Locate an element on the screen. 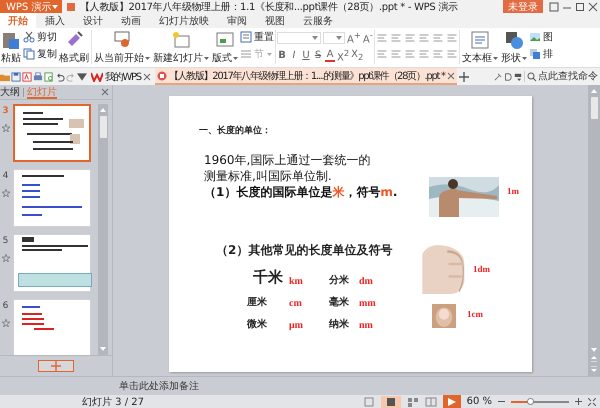 This screenshot has height=408, width=600. font-style-button: B is located at coordinates (282, 55).